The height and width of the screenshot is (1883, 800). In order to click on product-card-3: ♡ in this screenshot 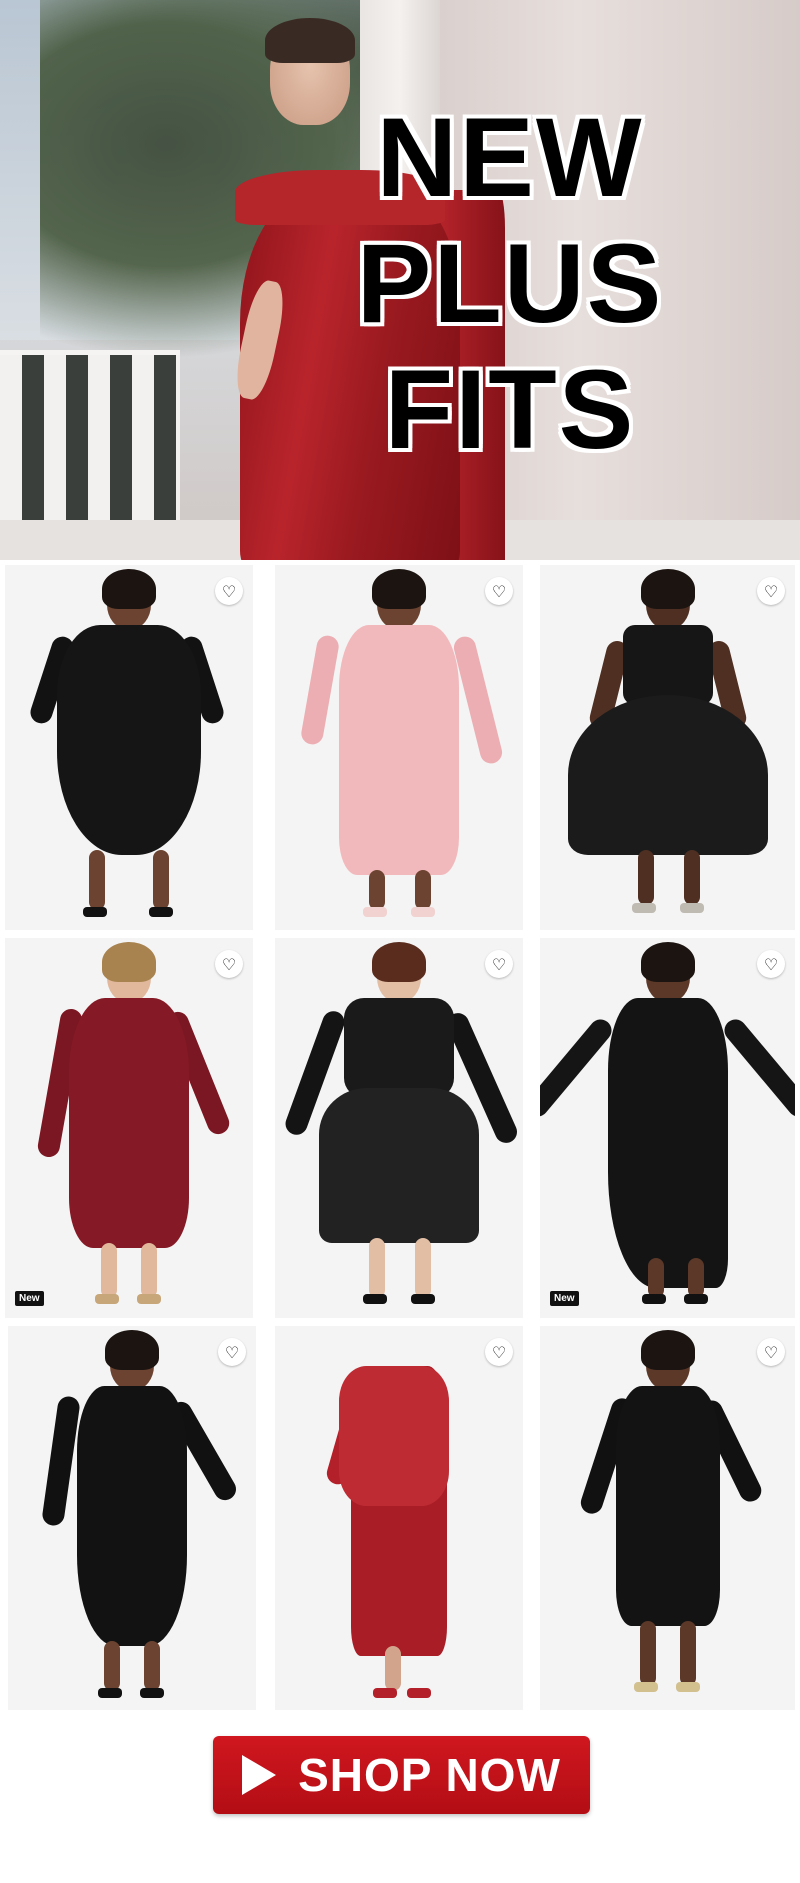, I will do `click(667, 747)`.